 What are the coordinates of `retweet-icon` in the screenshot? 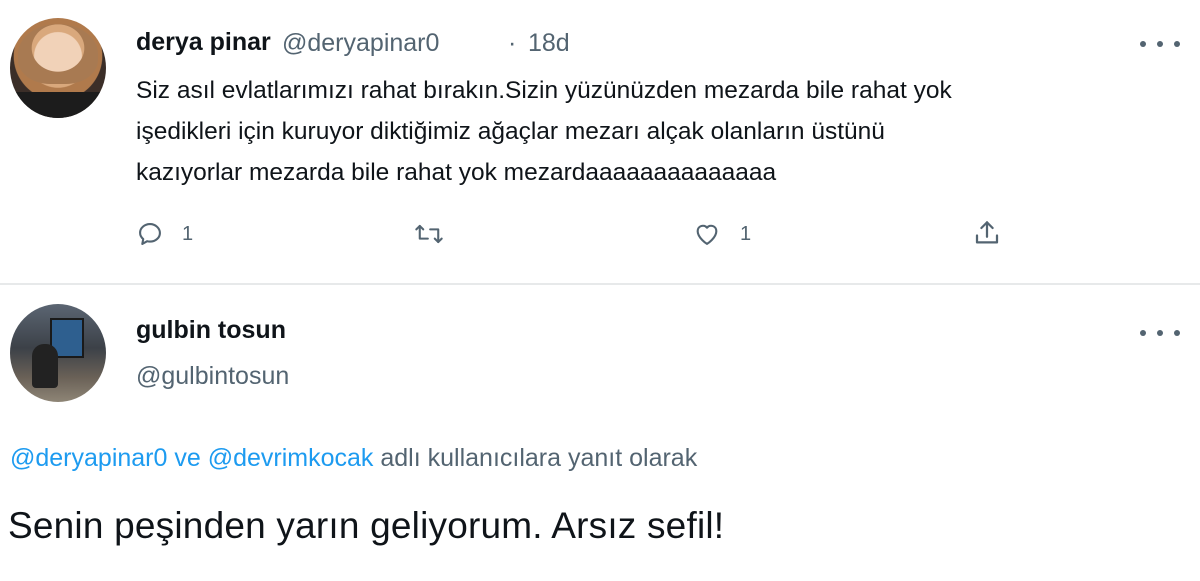 It's located at (429, 234).